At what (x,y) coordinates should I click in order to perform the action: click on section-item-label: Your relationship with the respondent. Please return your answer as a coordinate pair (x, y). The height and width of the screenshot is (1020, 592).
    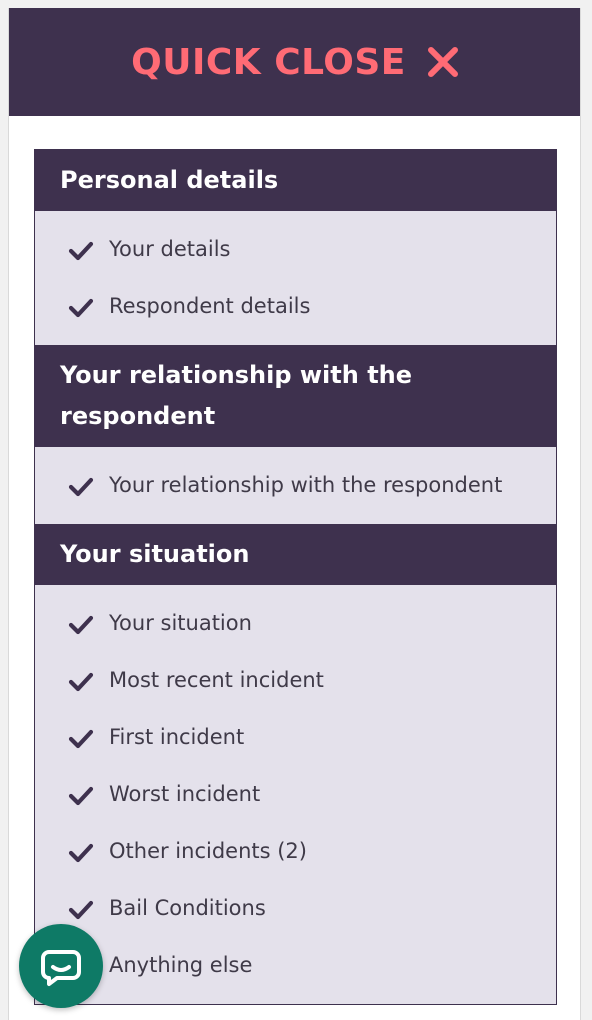
    Looking at the image, I should click on (306, 485).